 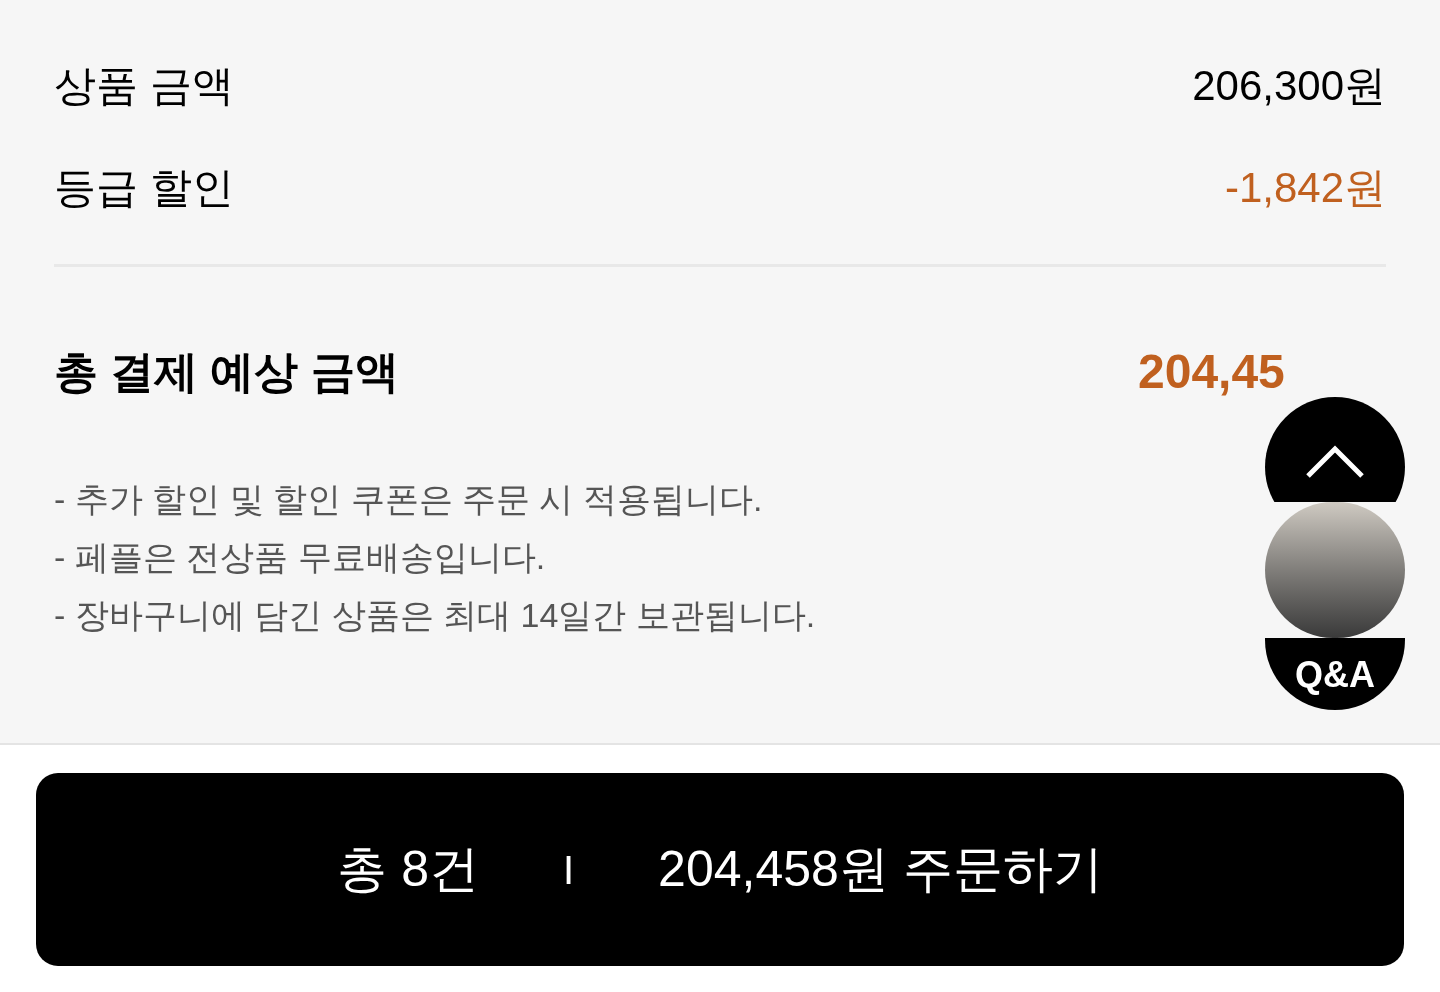 What do you see at coordinates (1305, 187) in the screenshot?
I see `price-value: -1,842원` at bounding box center [1305, 187].